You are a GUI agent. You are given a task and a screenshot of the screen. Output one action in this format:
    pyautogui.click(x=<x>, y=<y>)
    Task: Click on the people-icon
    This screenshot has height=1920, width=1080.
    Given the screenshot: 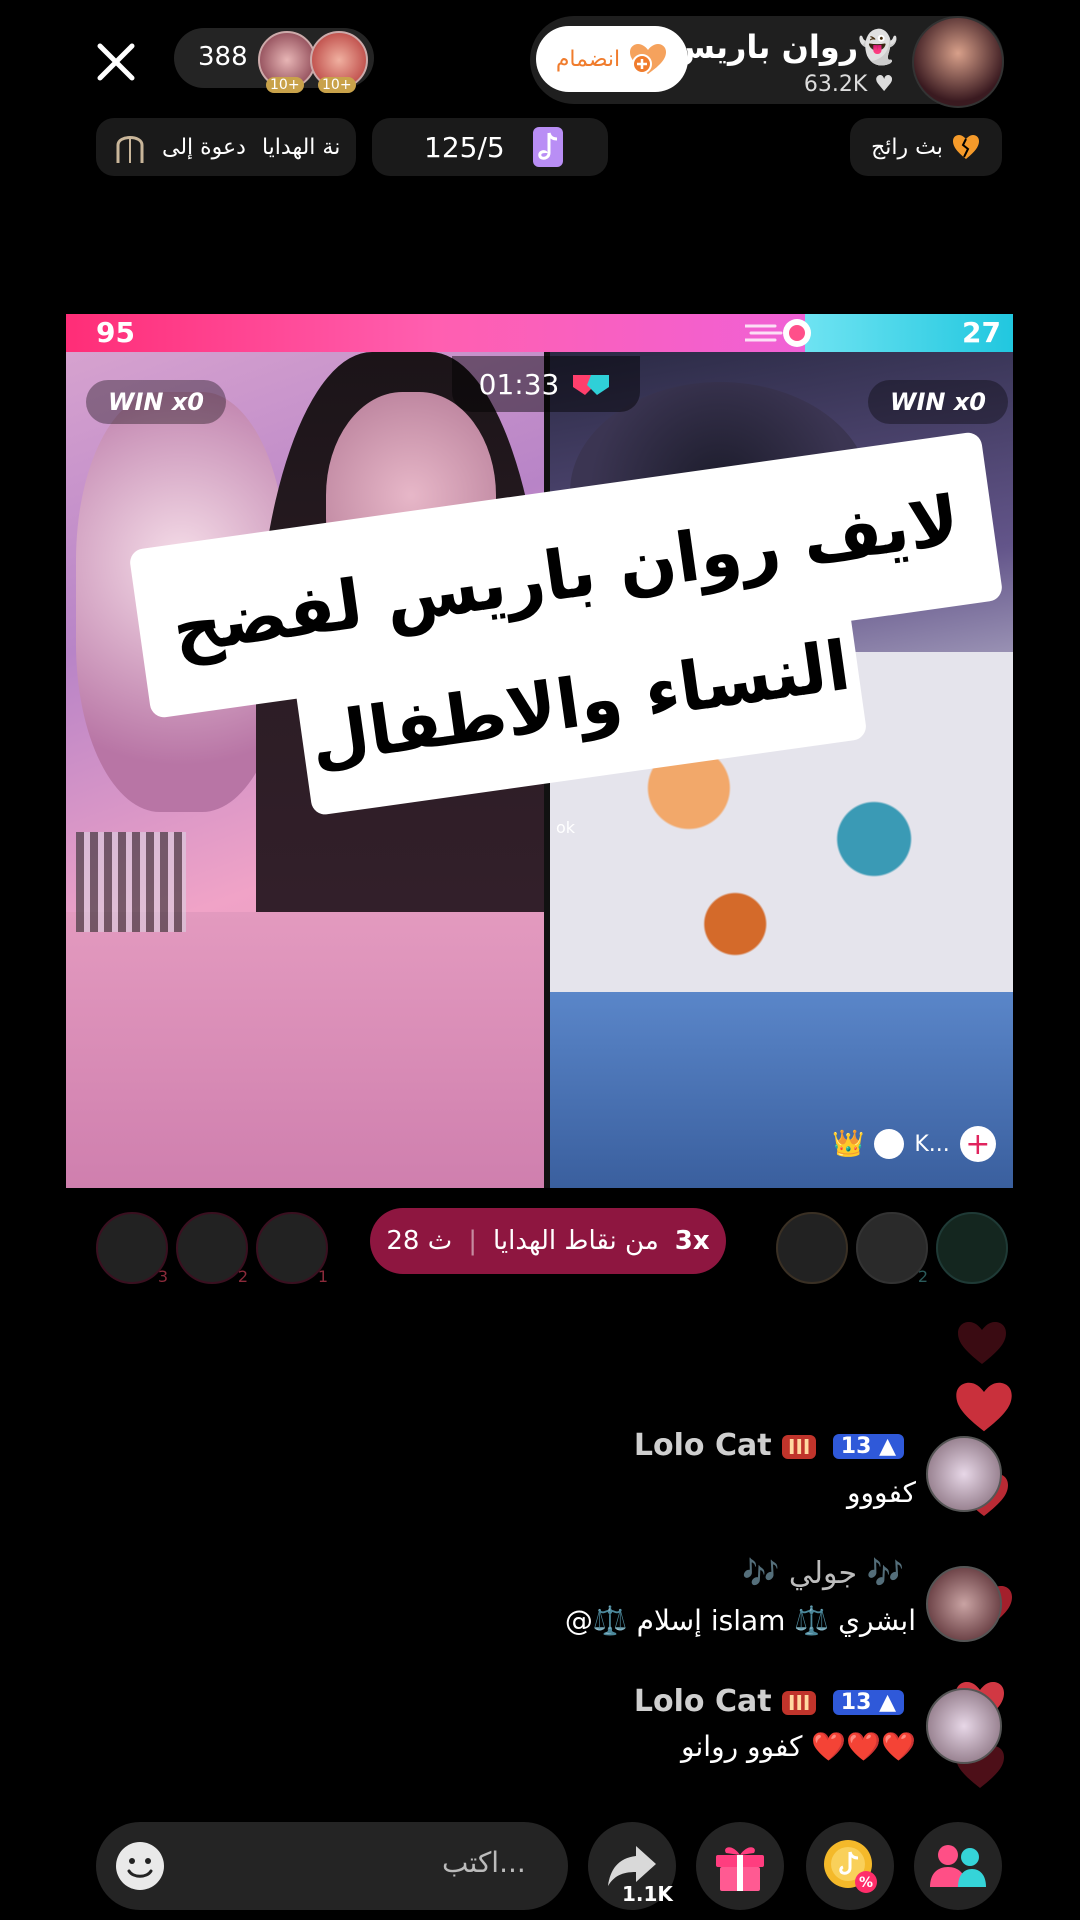 What is the action you would take?
    pyautogui.click(x=958, y=1866)
    